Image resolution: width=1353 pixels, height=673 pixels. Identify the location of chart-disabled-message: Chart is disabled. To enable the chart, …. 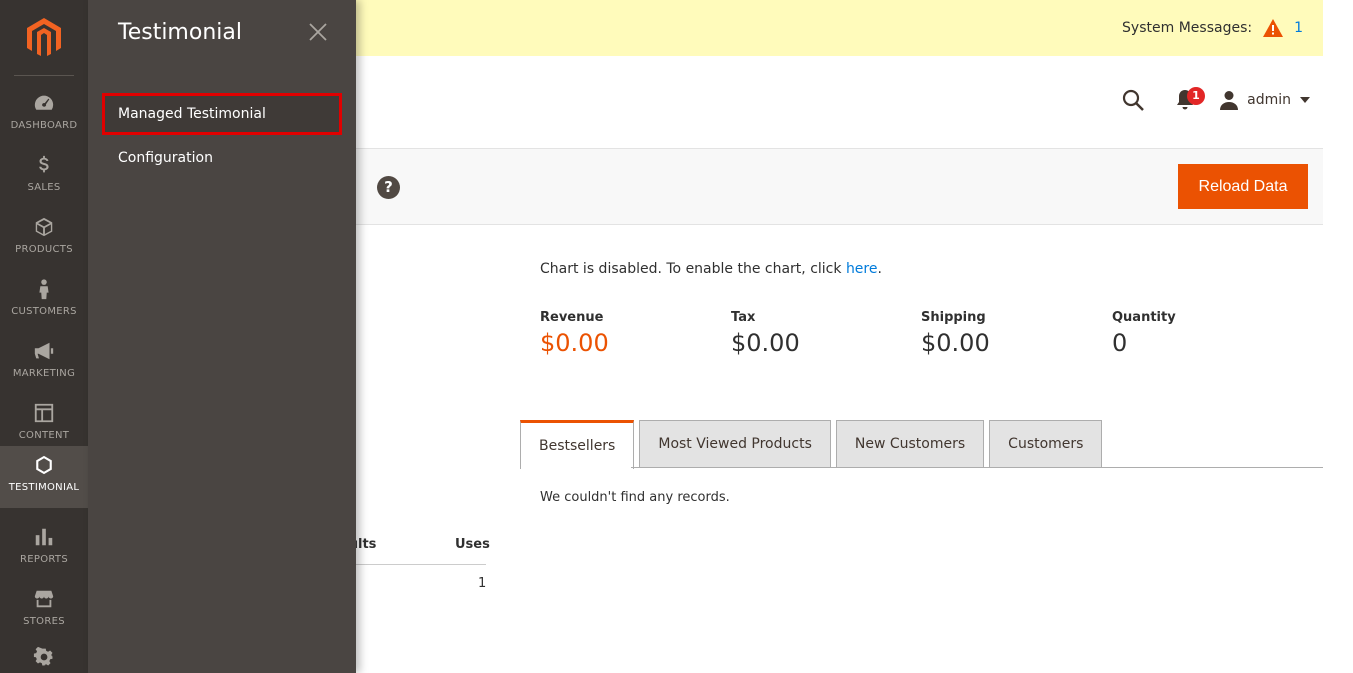
(711, 269).